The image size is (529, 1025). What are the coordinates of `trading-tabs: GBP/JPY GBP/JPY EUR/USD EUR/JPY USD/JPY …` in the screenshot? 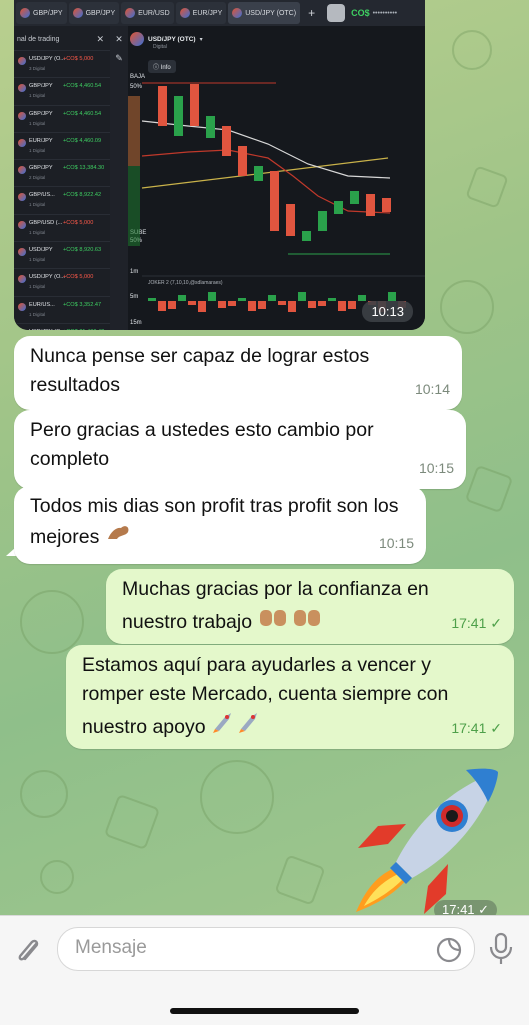 It's located at (219, 13).